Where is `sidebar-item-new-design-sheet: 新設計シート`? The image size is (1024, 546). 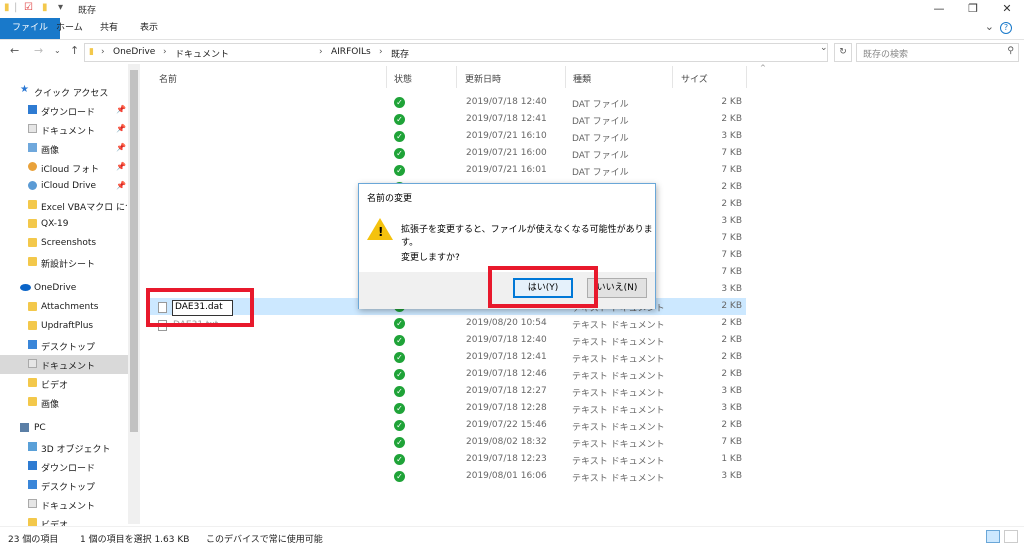
sidebar-item-new-design-sheet: 新設計シート is located at coordinates (64, 262).